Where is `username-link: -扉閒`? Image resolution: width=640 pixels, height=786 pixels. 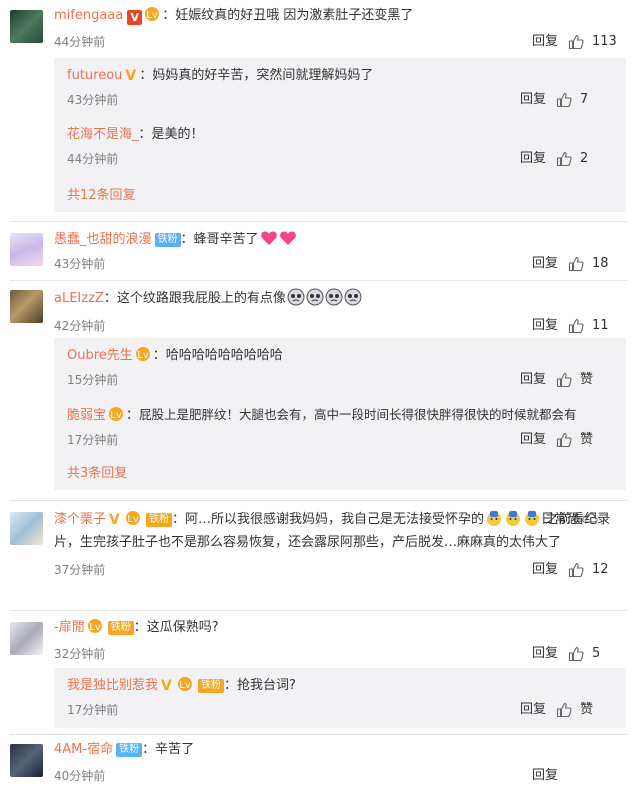 username-link: -扉閒 is located at coordinates (69, 627).